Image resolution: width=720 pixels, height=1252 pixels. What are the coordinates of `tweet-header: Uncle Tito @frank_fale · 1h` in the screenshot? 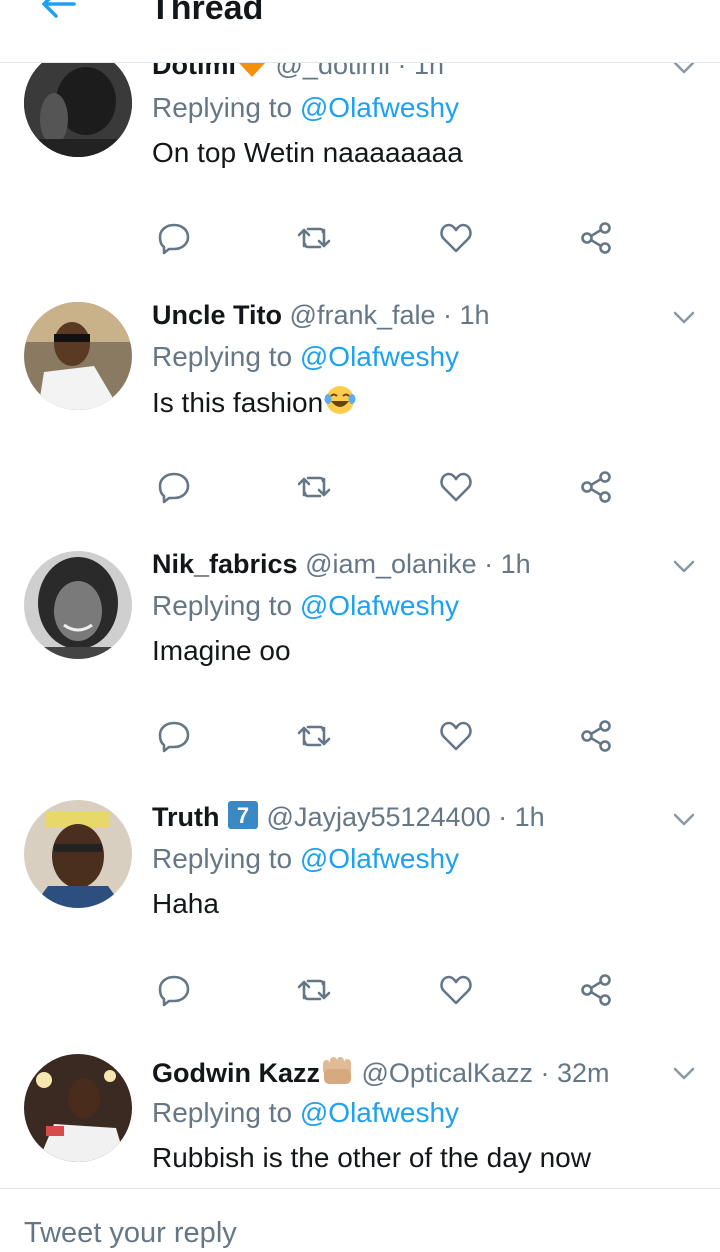 It's located at (321, 315).